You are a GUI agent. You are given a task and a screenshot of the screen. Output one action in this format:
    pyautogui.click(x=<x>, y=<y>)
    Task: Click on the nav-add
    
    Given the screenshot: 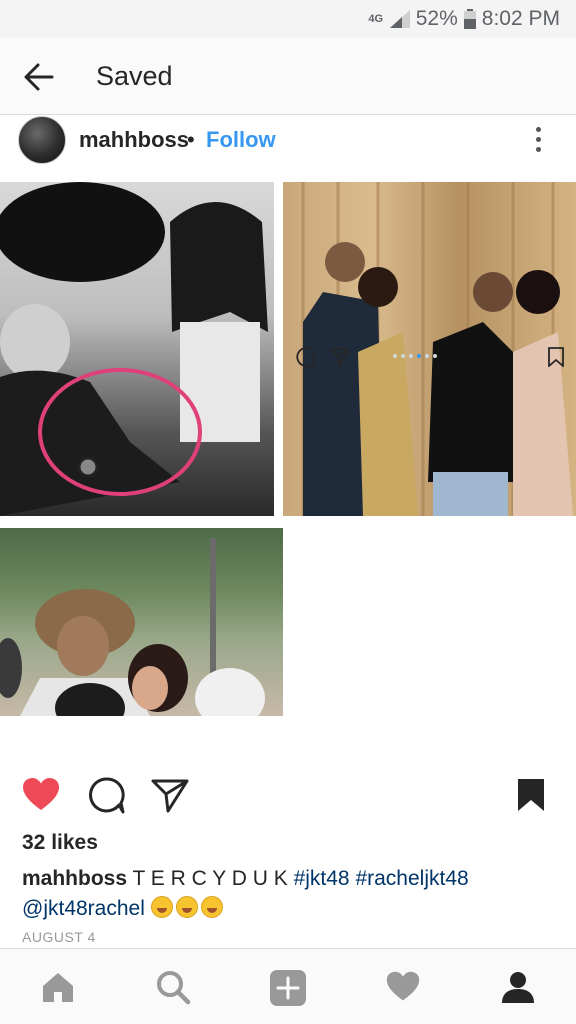 What is the action you would take?
    pyautogui.click(x=287, y=987)
    